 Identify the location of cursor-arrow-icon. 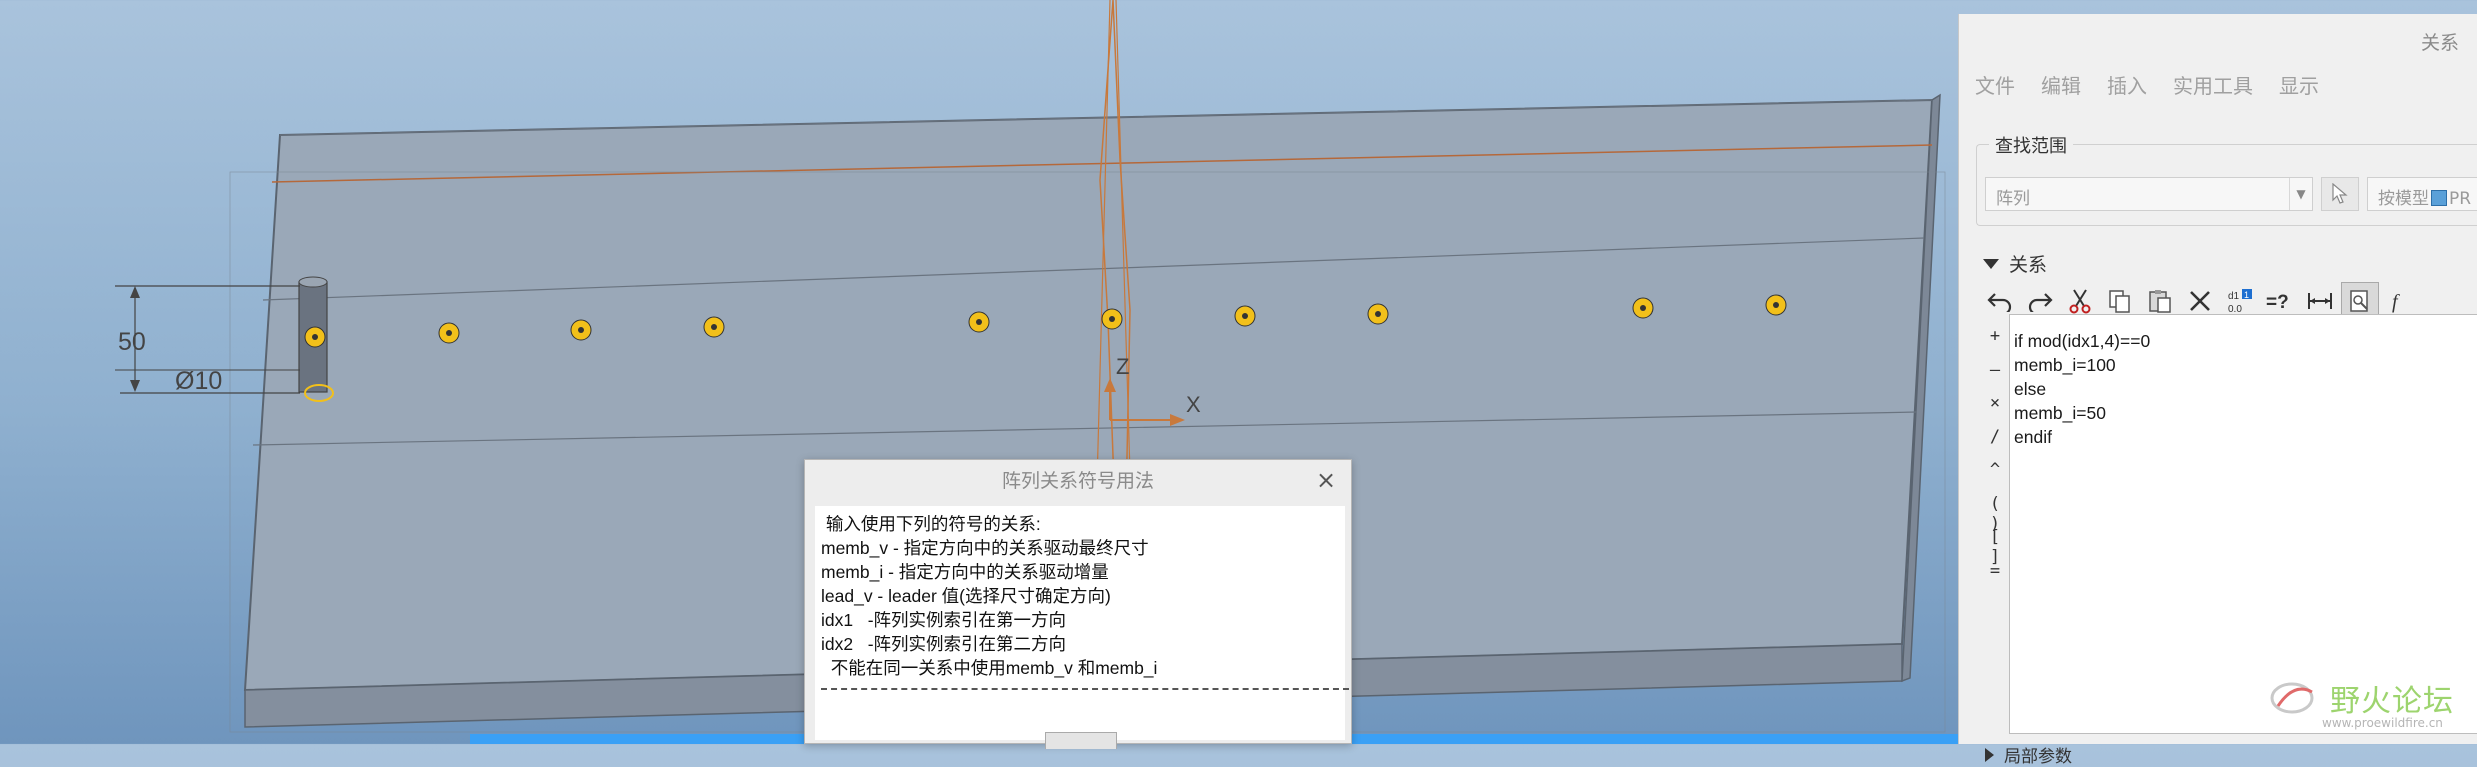
(2340, 193).